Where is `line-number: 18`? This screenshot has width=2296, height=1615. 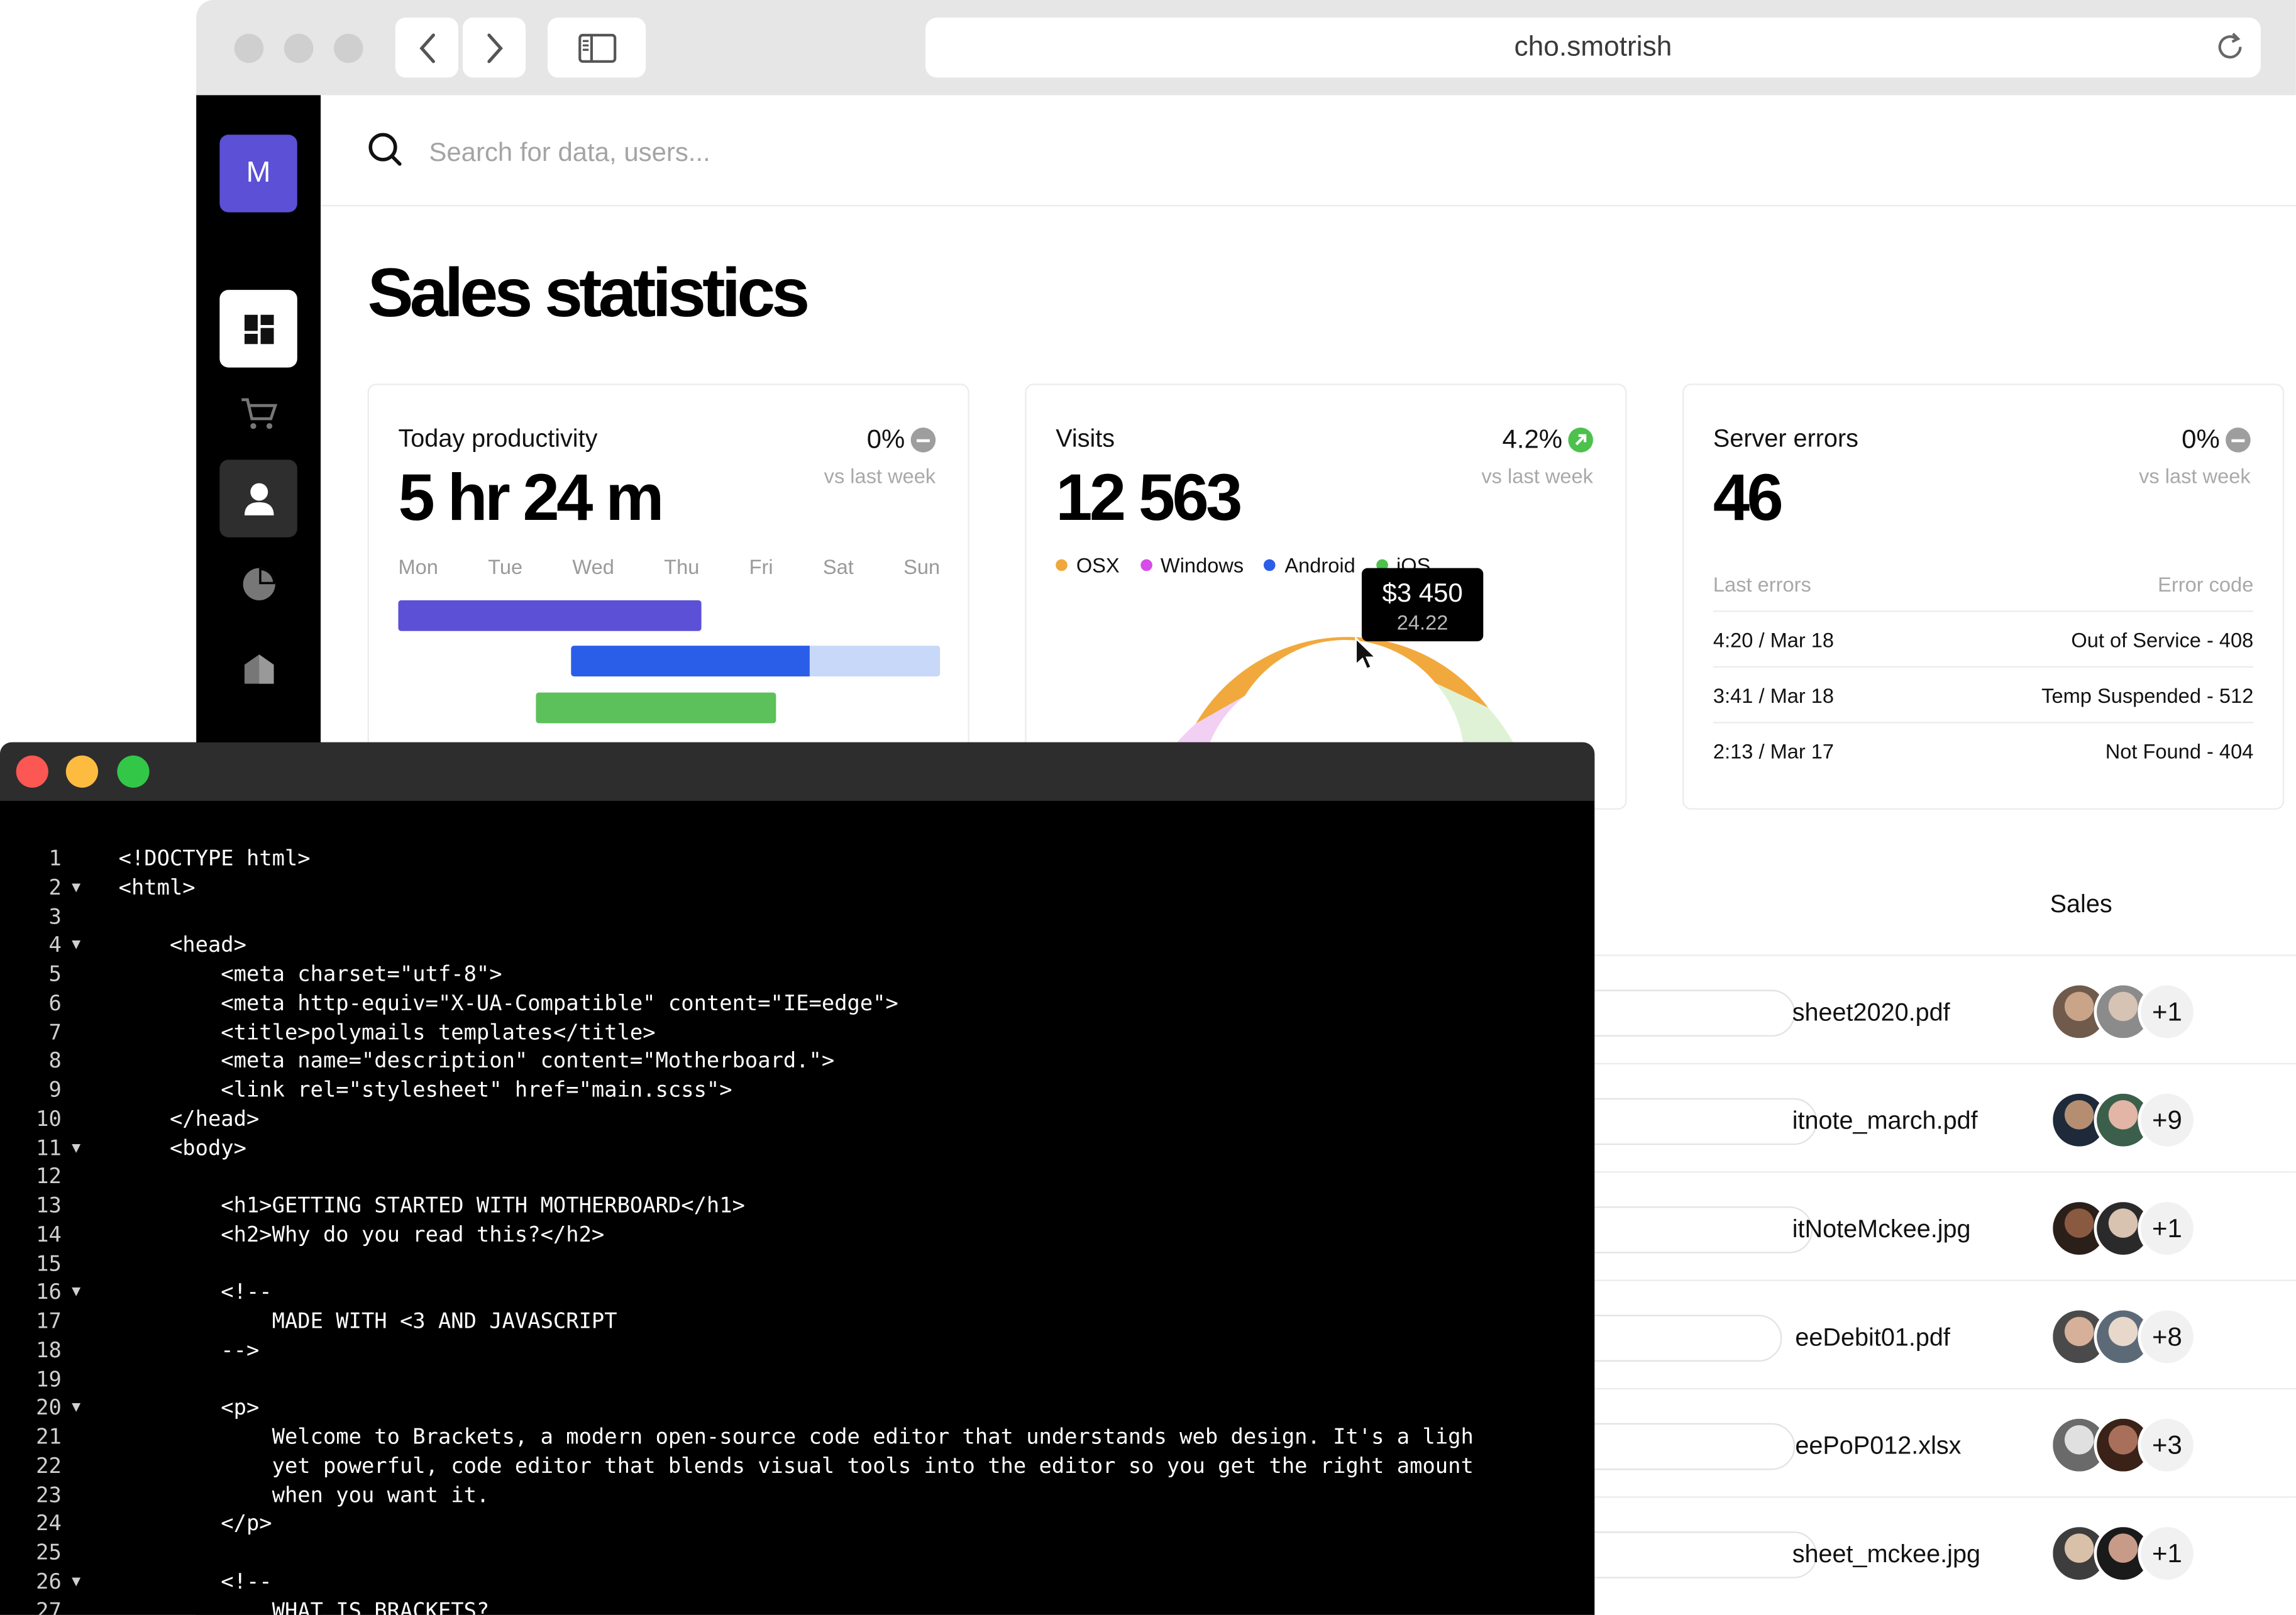 line-number: 18 is located at coordinates (49, 1351).